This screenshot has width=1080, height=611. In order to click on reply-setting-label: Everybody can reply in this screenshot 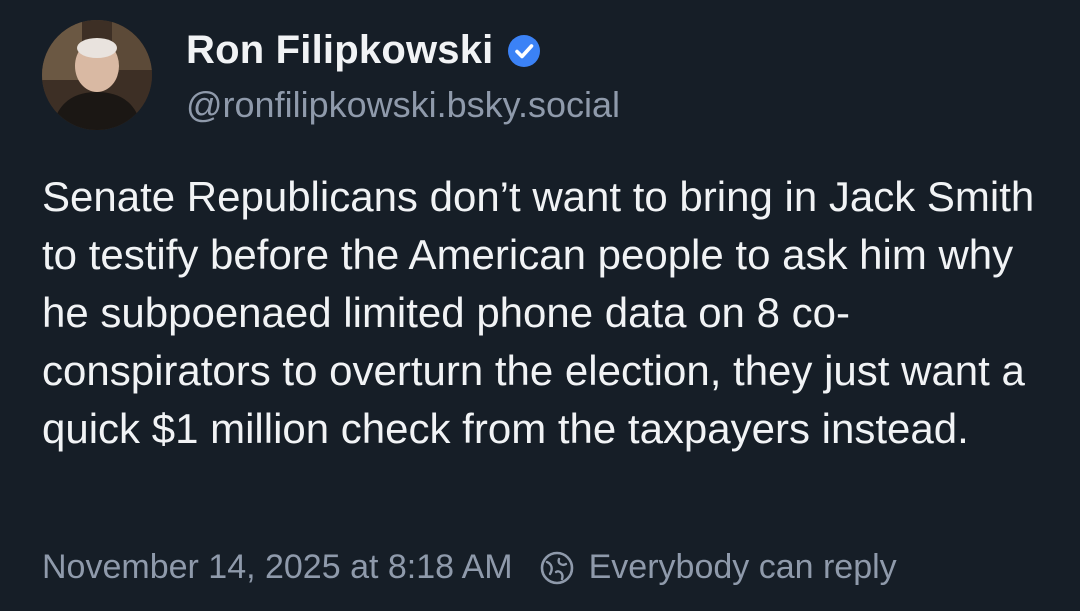, I will do `click(743, 567)`.